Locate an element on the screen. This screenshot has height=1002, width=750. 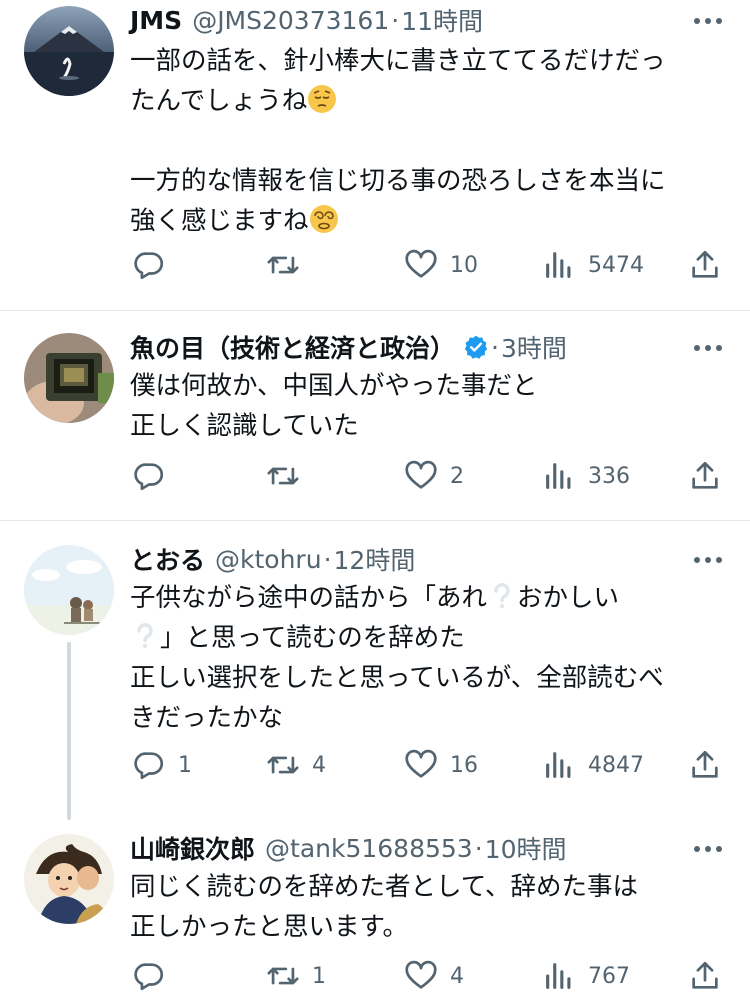
like-count: 4 is located at coordinates (457, 976).